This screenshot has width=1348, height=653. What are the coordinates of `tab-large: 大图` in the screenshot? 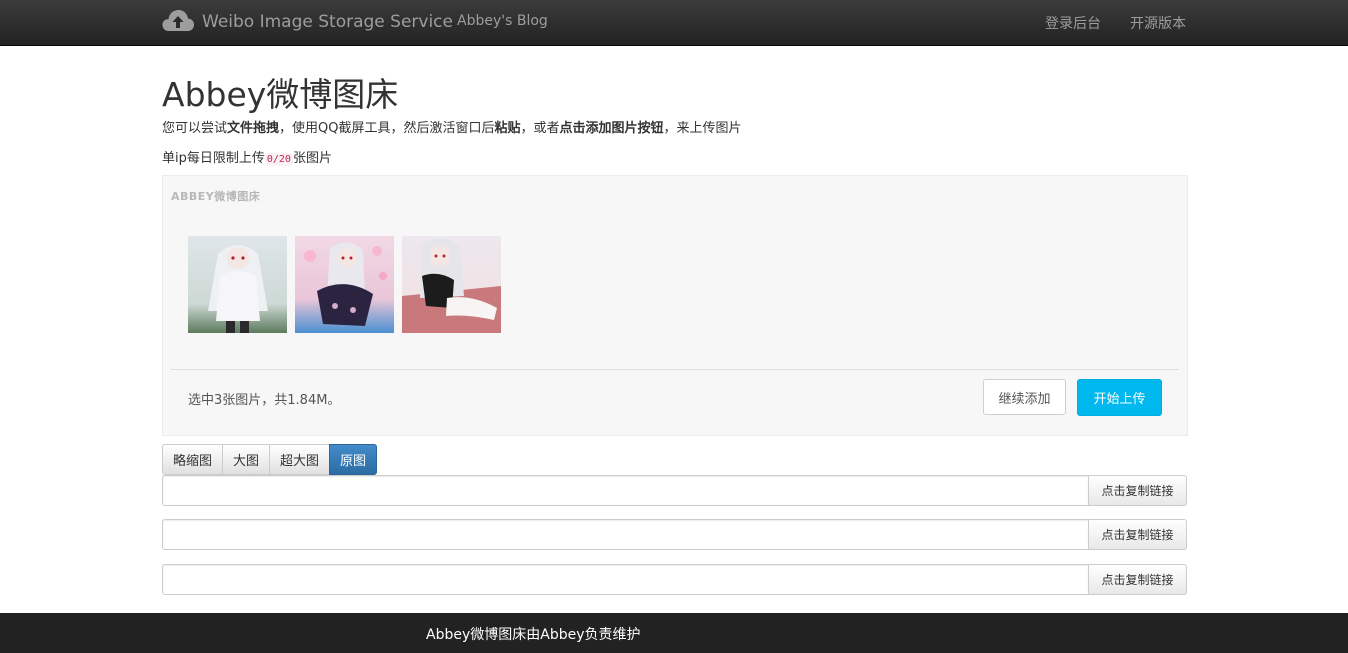 It's located at (246, 459).